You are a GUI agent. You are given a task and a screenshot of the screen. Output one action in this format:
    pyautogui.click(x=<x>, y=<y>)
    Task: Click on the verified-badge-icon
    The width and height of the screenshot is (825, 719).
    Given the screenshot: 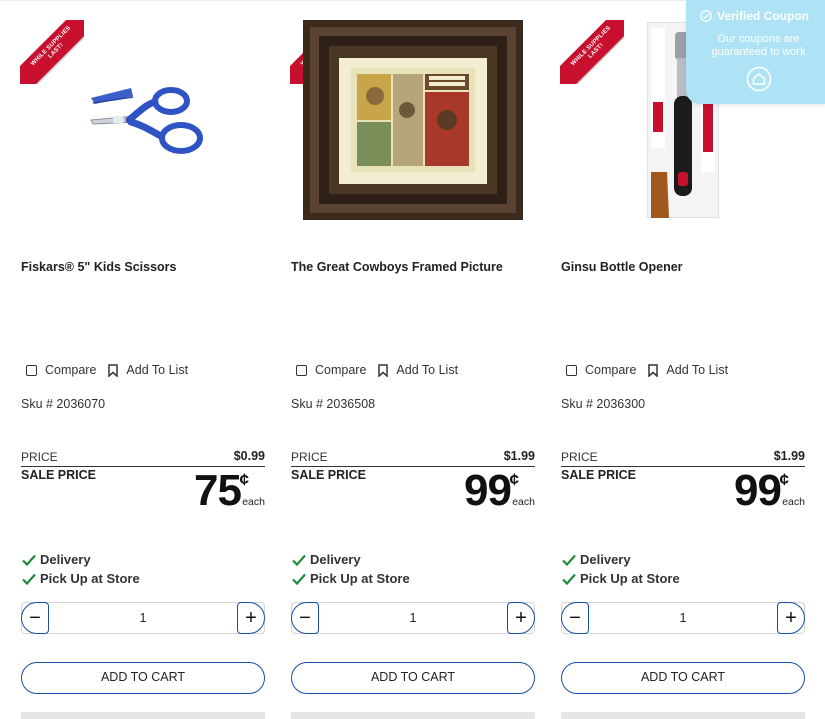 What is the action you would take?
    pyautogui.click(x=706, y=16)
    